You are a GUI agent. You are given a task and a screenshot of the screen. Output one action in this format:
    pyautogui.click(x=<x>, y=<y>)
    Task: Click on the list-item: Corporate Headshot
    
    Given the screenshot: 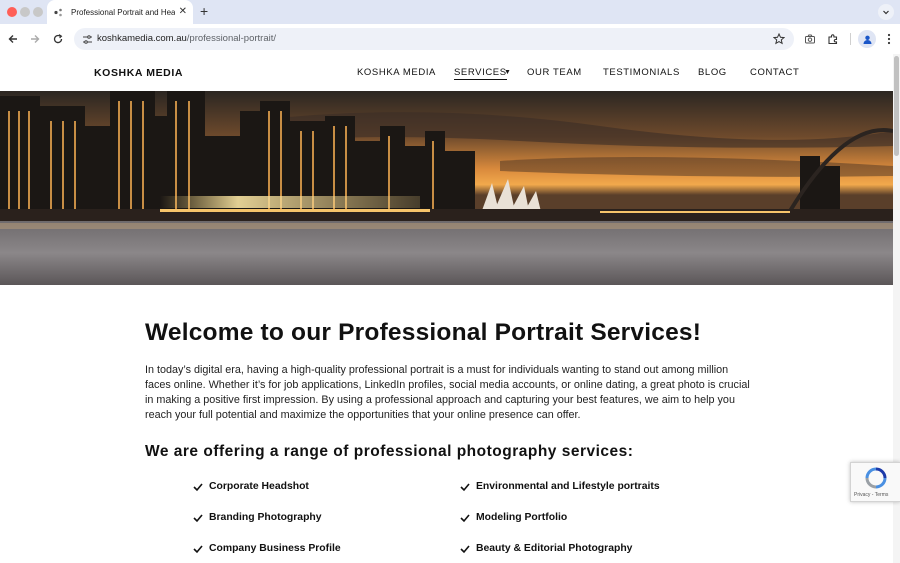 What is the action you would take?
    pyautogui.click(x=251, y=486)
    